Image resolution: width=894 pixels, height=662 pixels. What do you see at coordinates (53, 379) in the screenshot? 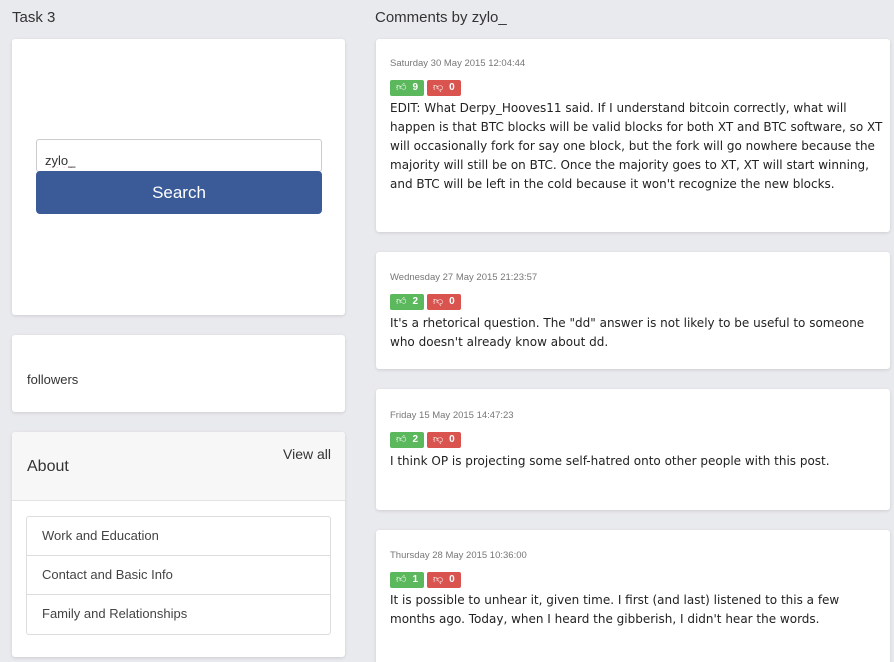
I see `followers-label: followers` at bounding box center [53, 379].